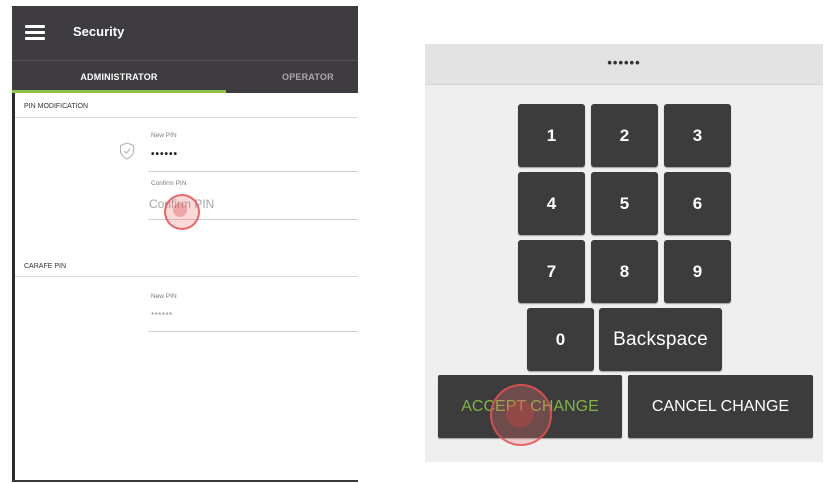 The height and width of the screenshot is (483, 824). I want to click on carafe-new-pin-underline, so click(253, 331).